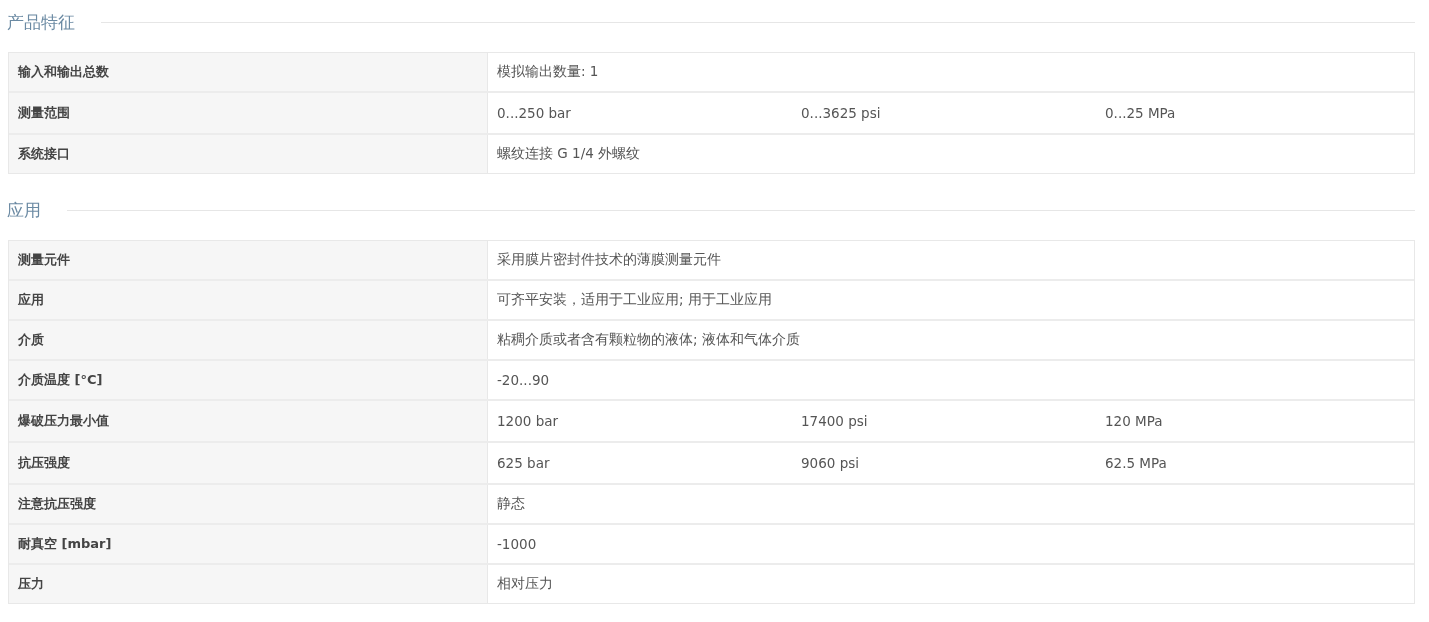 Image resolution: width=1429 pixels, height=622 pixels. Describe the element at coordinates (524, 463) in the screenshot. I see `table-cell-text: 625 bar` at that location.